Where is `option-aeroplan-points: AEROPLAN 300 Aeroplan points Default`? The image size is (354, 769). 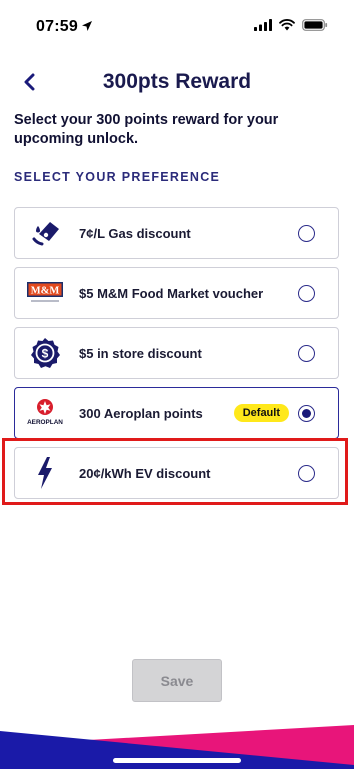
option-aeroplan-points: AEROPLAN 300 Aeroplan points Default is located at coordinates (176, 413).